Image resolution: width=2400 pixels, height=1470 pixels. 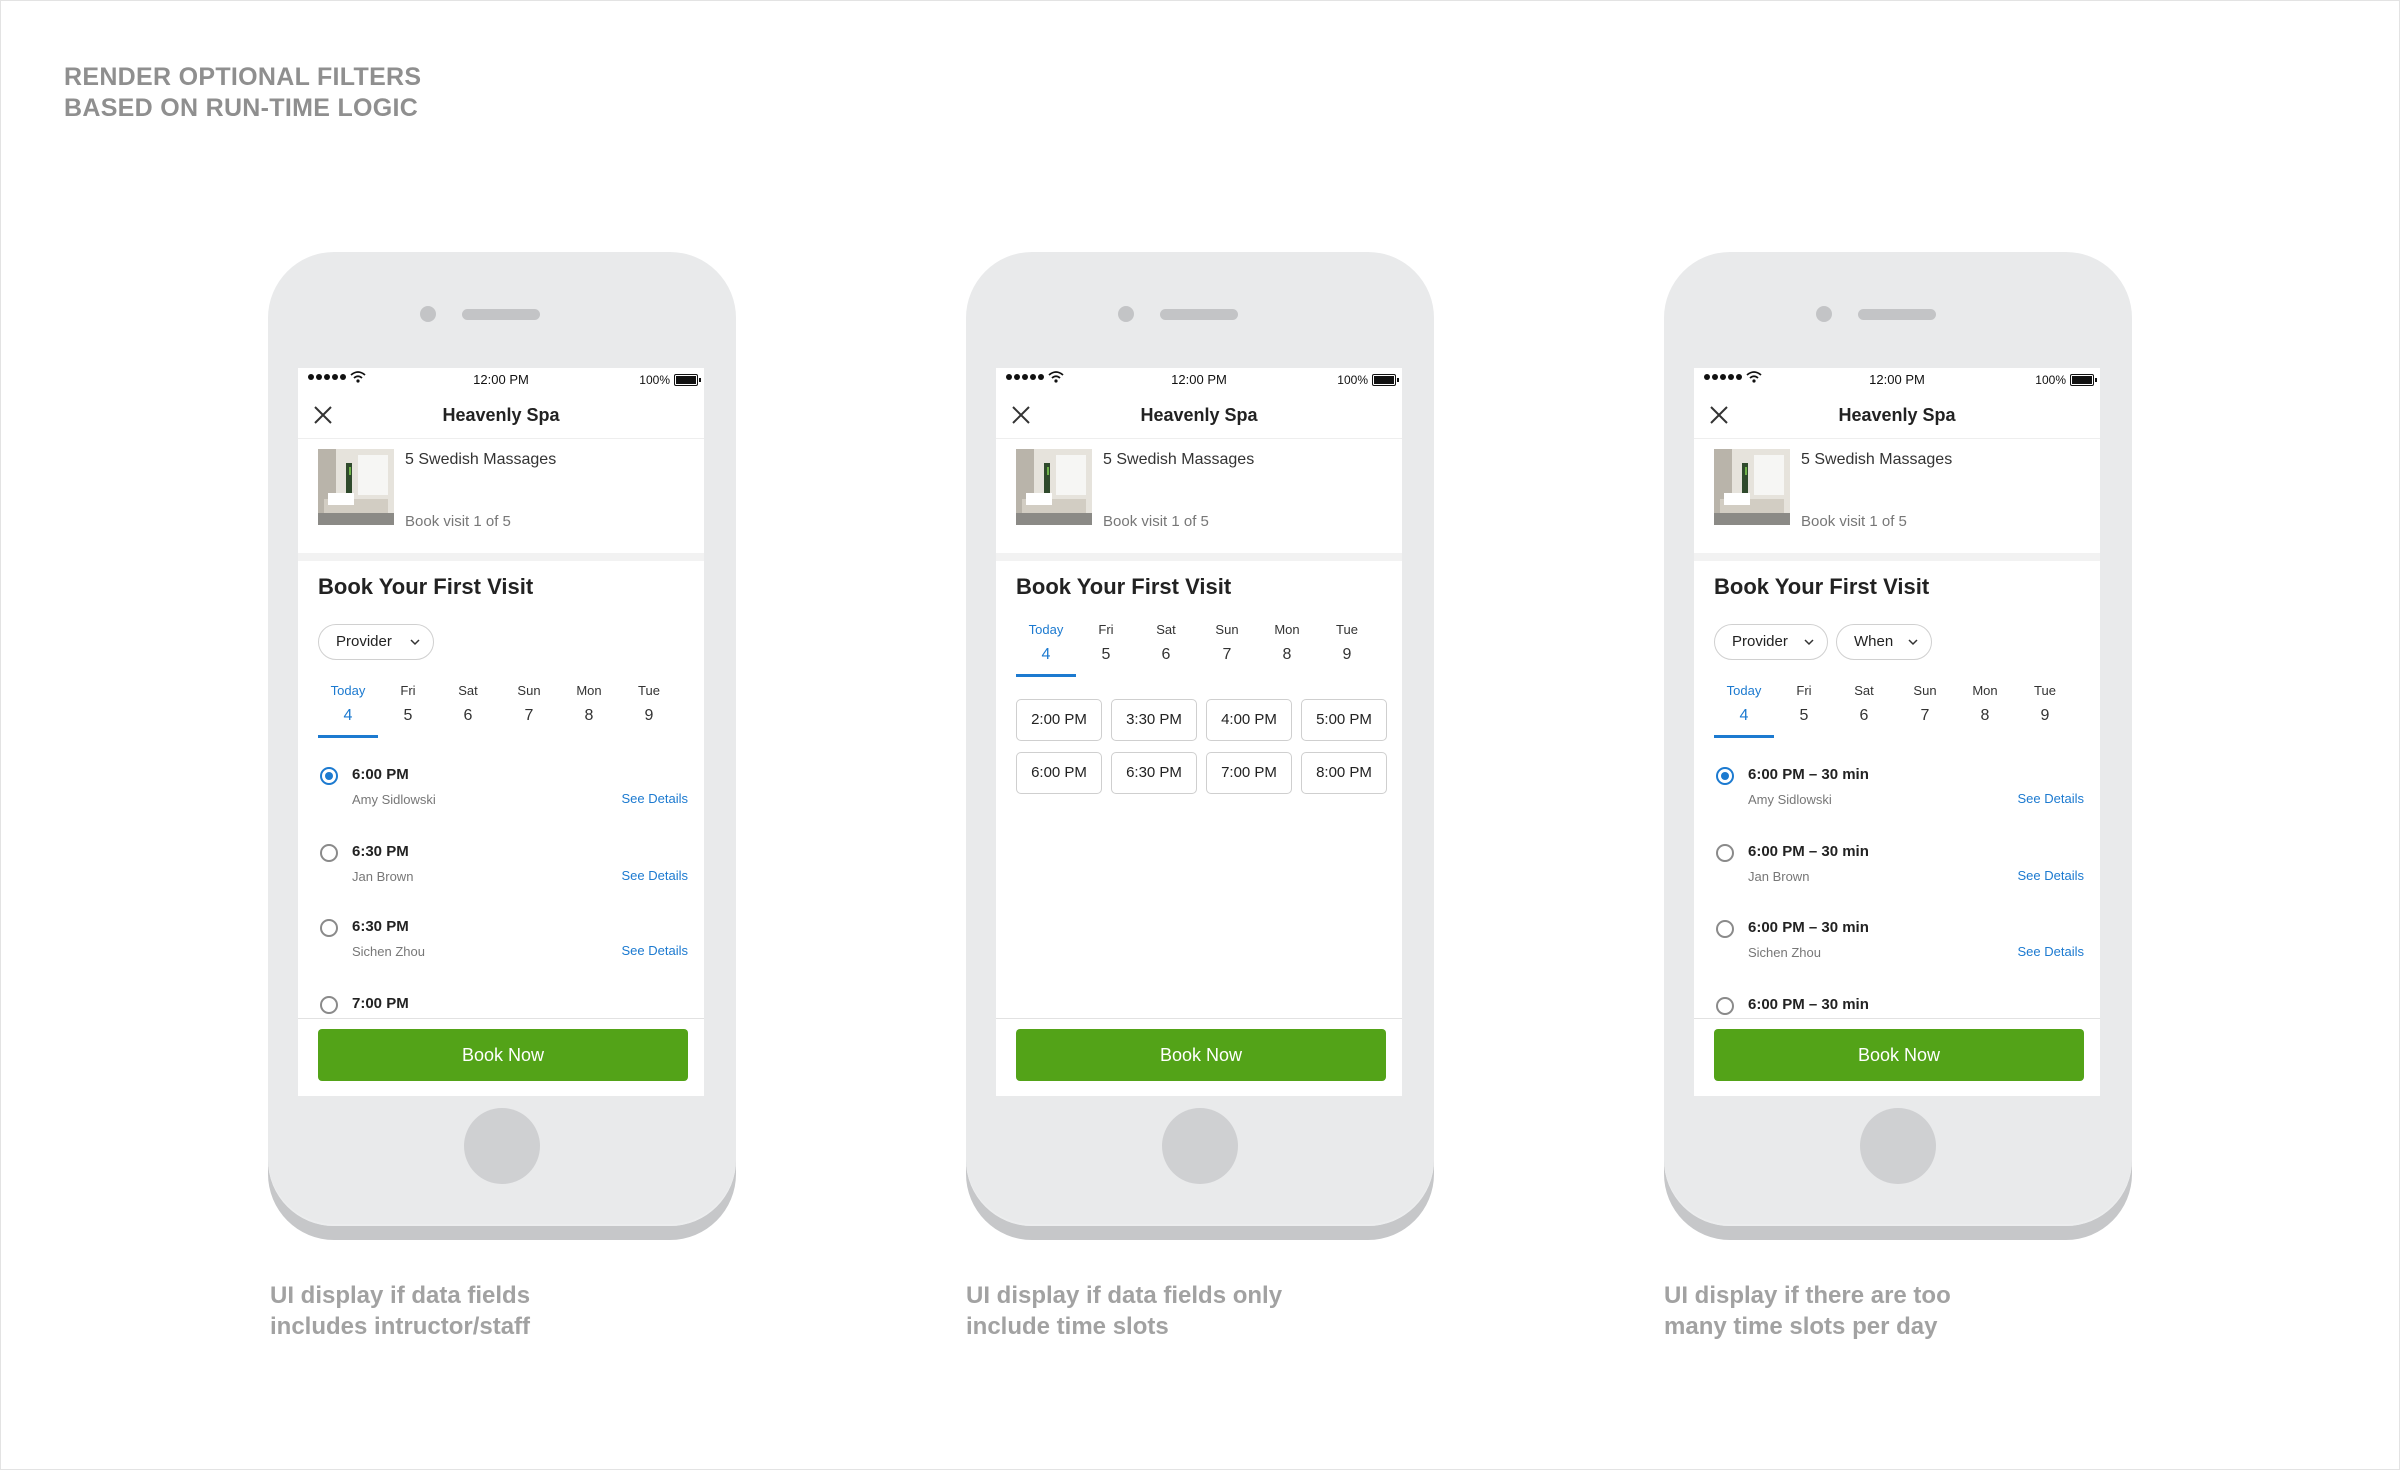 I want to click on slot-provider: Amy Sidlowski, so click(x=1790, y=799).